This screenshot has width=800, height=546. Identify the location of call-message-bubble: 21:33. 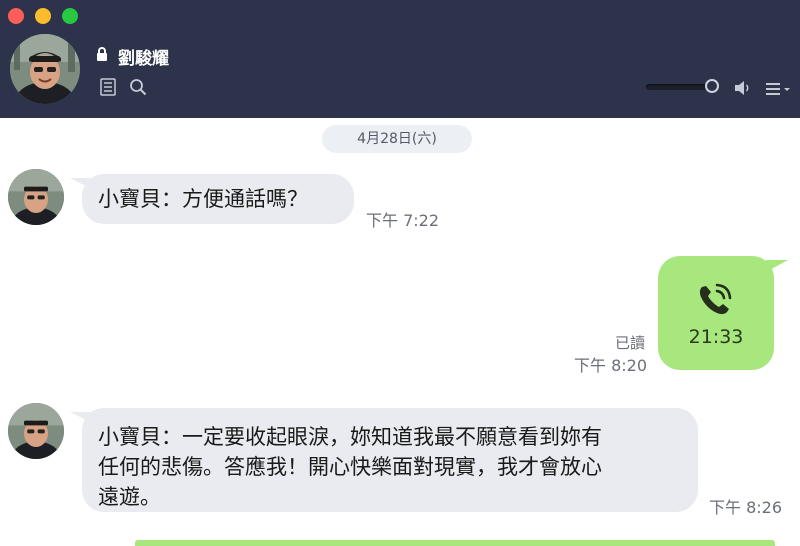
(723, 313).